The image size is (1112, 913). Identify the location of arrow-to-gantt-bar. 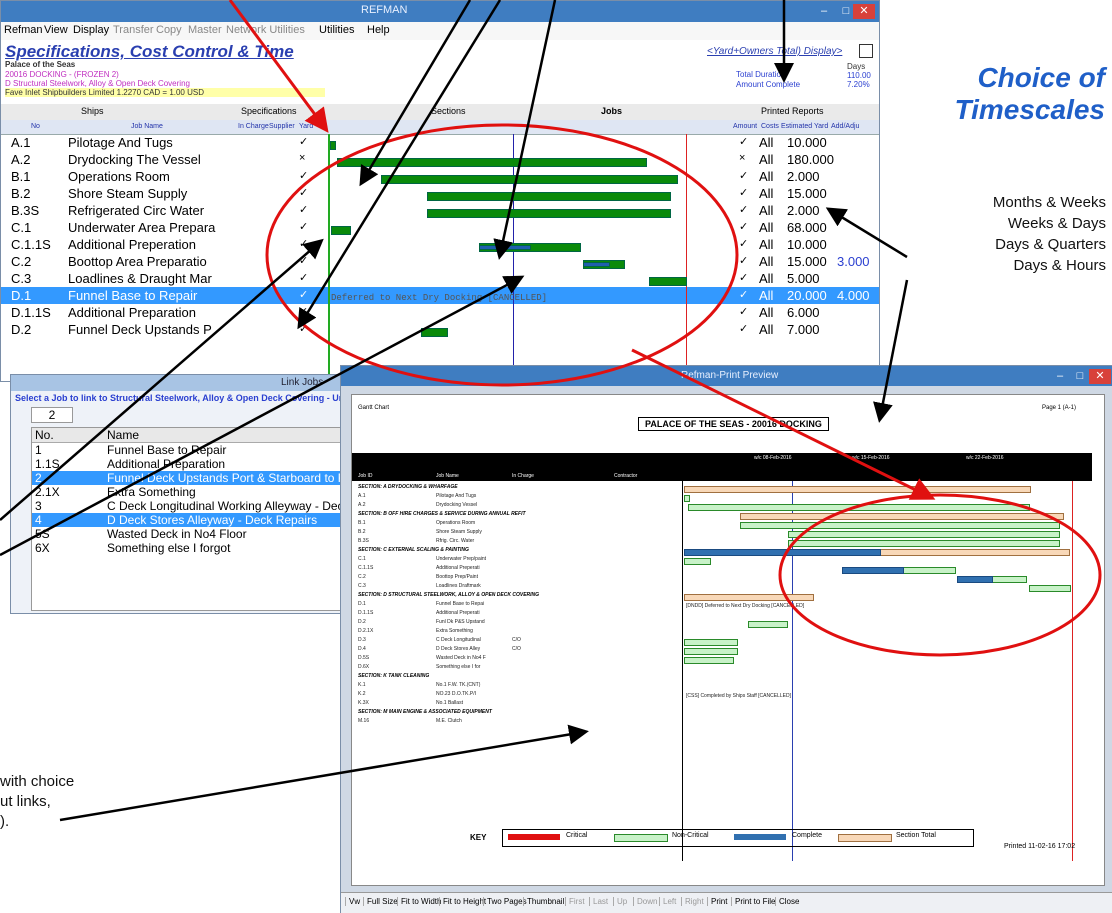
(415, 93).